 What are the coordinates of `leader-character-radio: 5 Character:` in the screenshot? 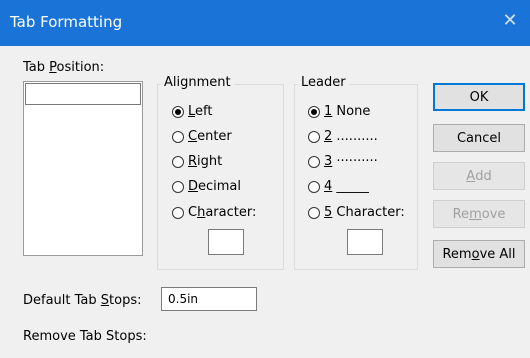 It's located at (356, 212).